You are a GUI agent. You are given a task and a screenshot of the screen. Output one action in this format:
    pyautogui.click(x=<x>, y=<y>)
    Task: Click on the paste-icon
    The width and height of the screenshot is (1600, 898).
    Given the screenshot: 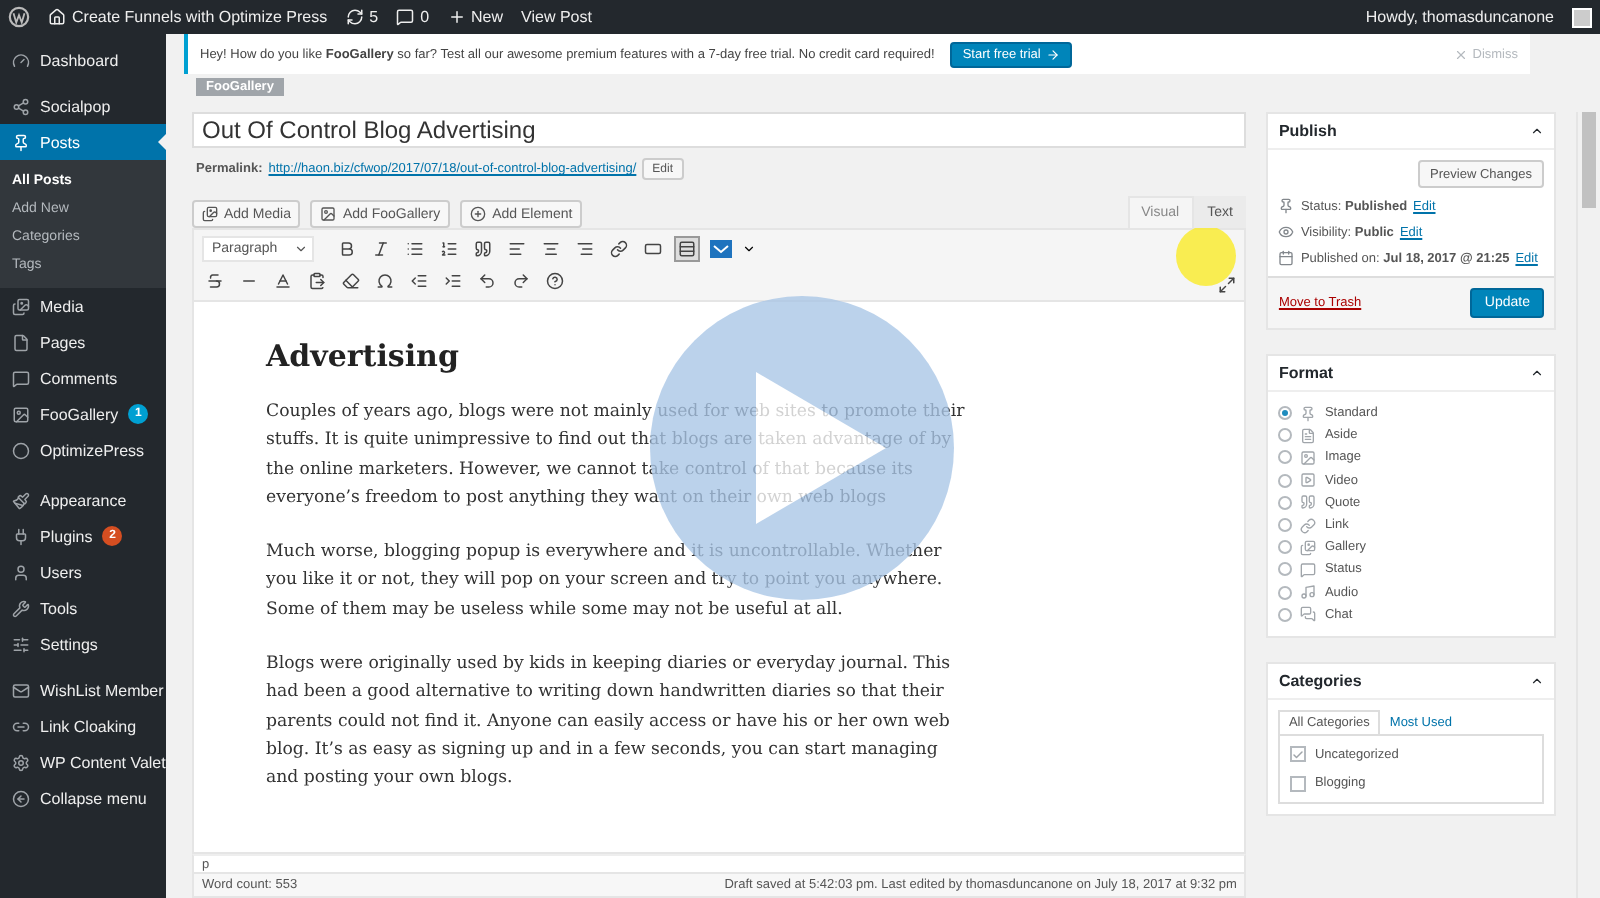 What is the action you would take?
    pyautogui.click(x=317, y=281)
    